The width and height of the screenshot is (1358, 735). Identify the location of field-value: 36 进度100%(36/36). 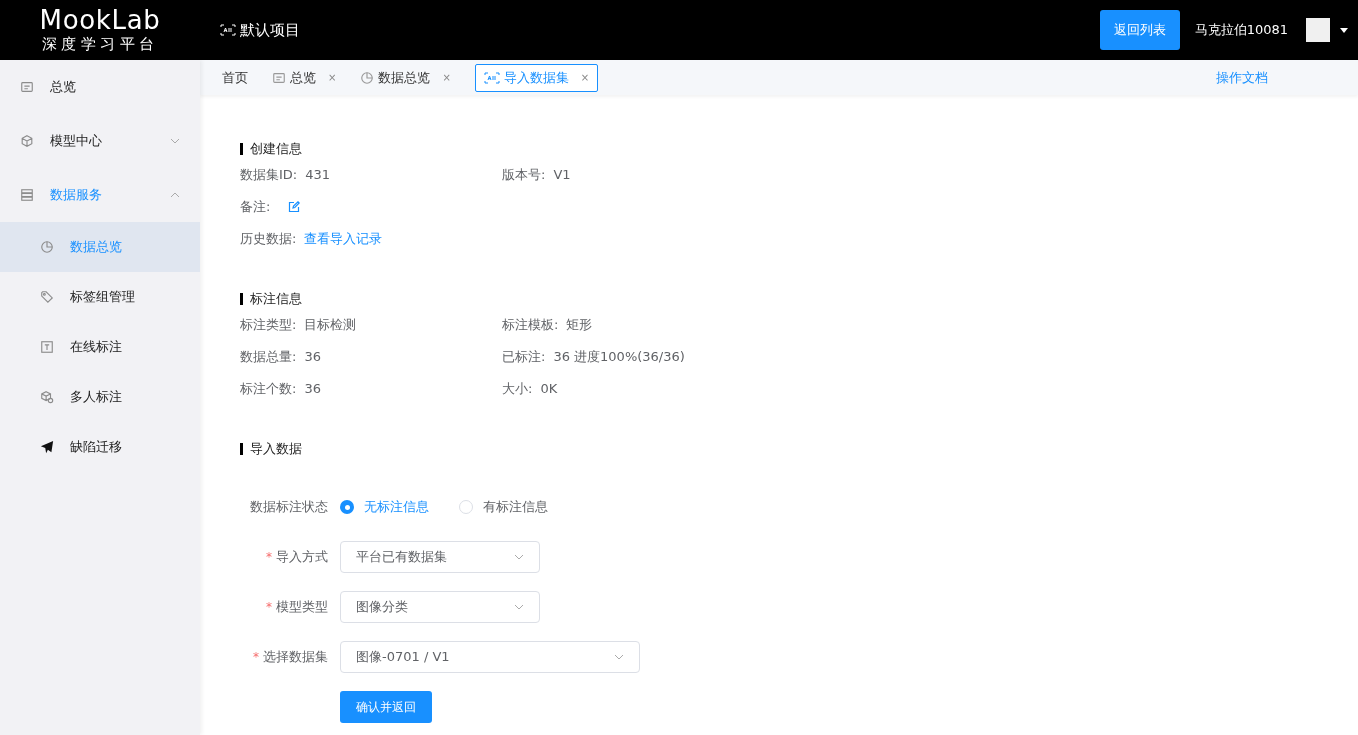
(619, 357).